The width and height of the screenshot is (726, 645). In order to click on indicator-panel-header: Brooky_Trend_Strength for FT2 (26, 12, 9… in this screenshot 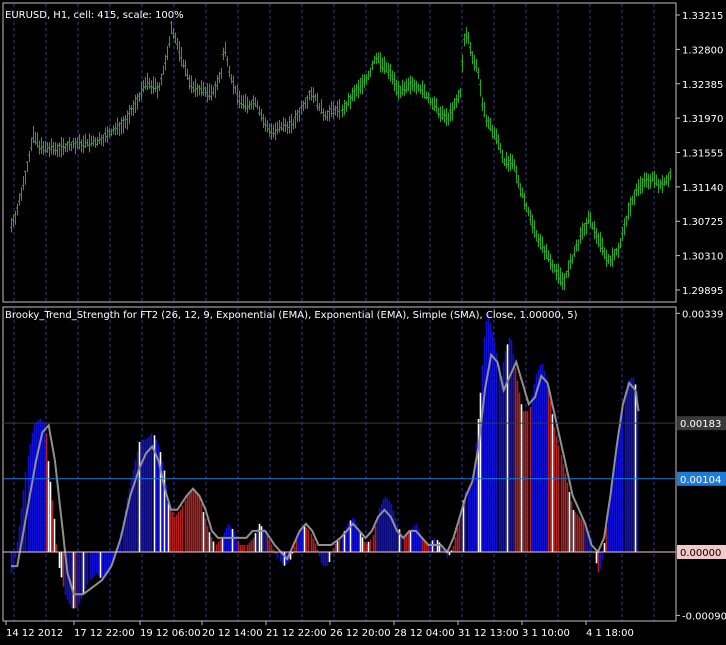, I will do `click(291, 315)`.